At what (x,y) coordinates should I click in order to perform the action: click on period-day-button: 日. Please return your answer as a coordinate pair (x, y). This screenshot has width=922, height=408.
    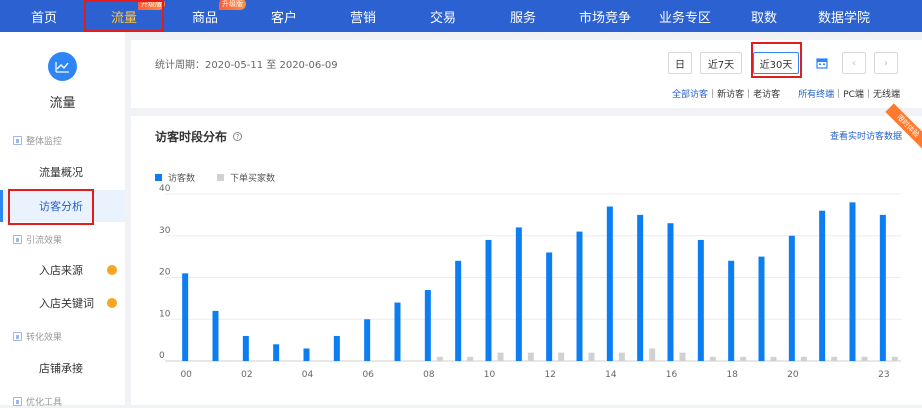
    Looking at the image, I should click on (680, 63).